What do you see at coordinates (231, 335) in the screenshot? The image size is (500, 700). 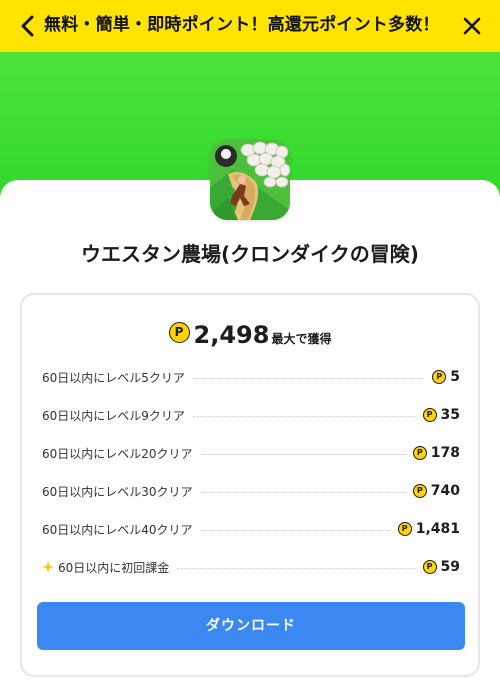 I see `total-points-value: 2,498` at bounding box center [231, 335].